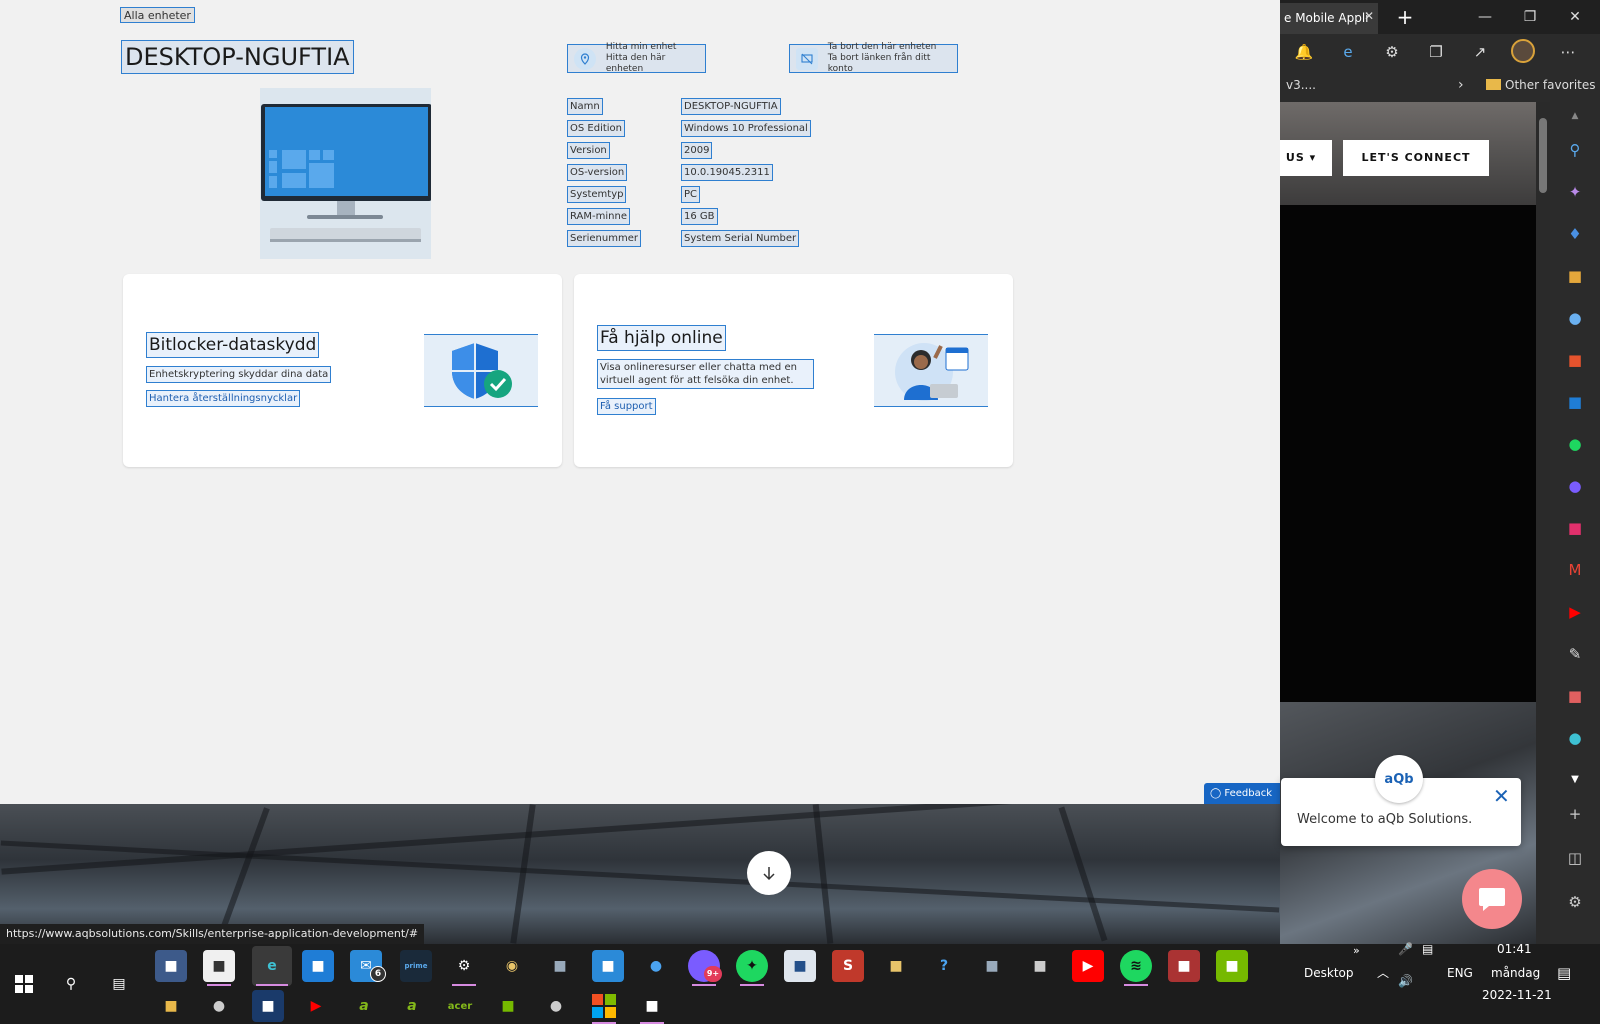 The image size is (1600, 1024). I want to click on chevron-down-icon: ▼, so click(1575, 780).